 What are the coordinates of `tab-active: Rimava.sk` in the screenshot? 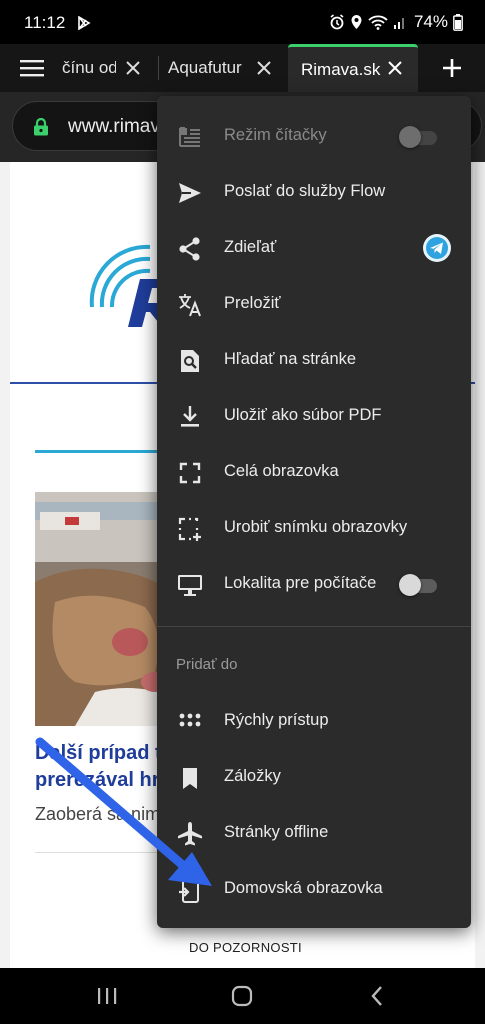 It's located at (353, 68).